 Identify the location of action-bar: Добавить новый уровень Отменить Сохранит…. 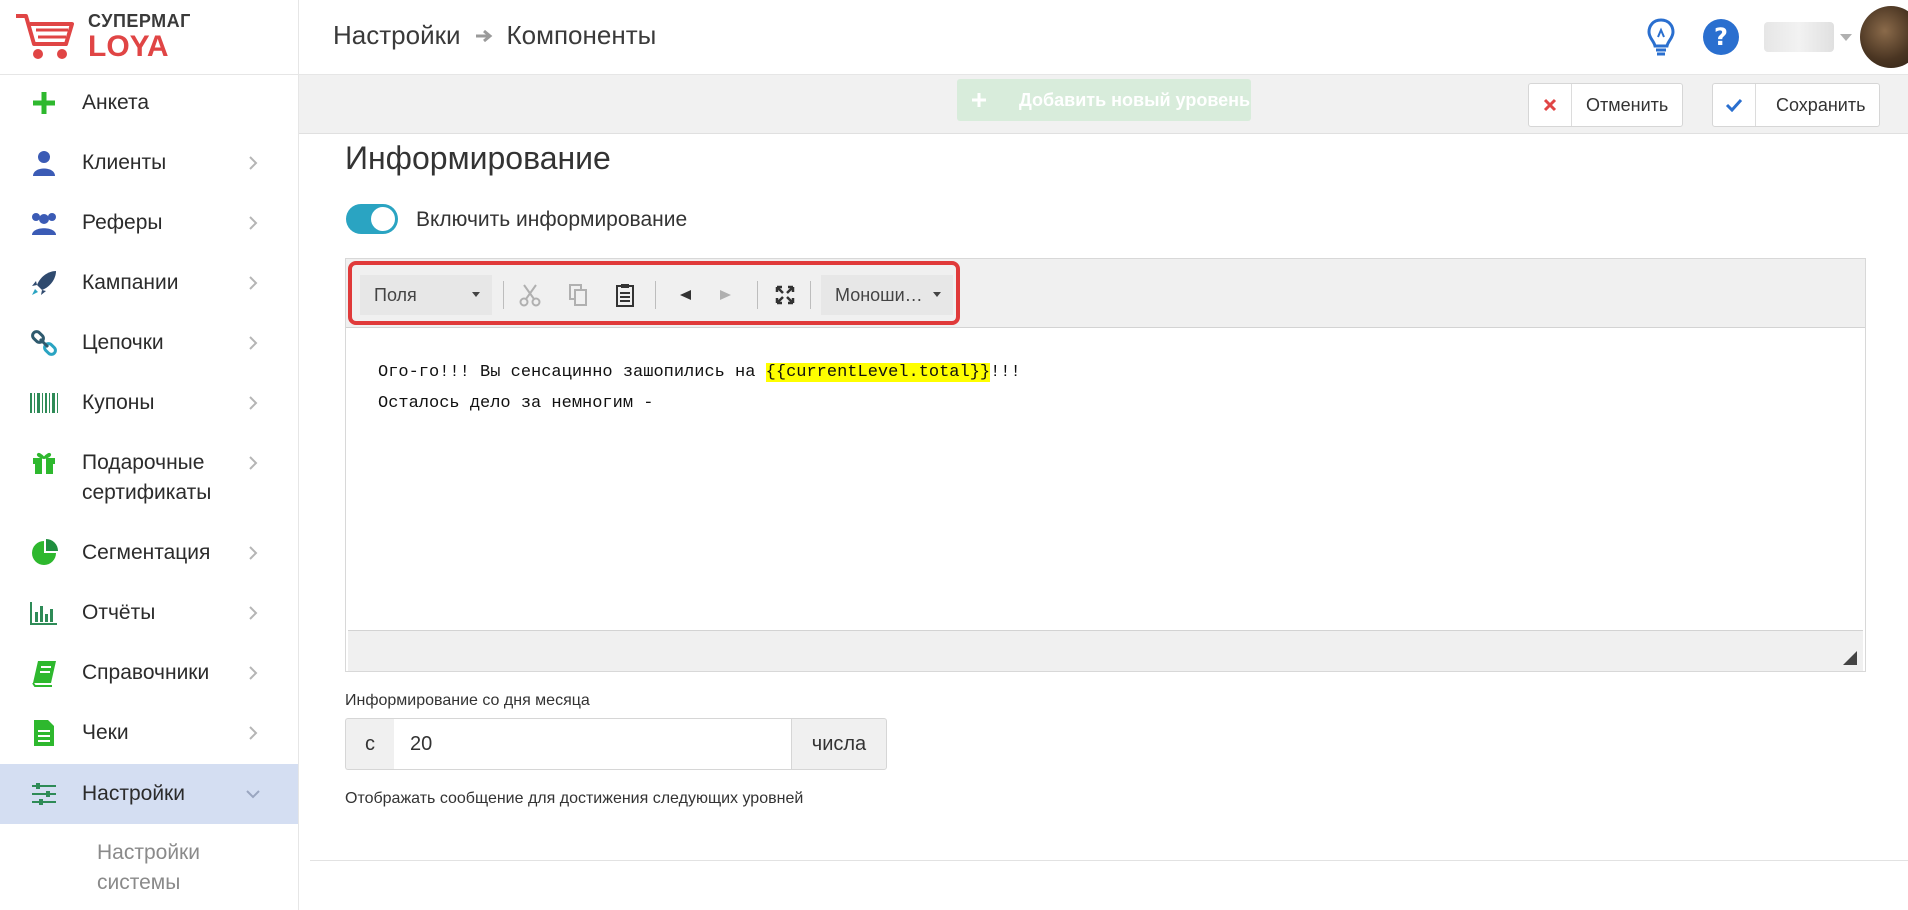
(1103, 104).